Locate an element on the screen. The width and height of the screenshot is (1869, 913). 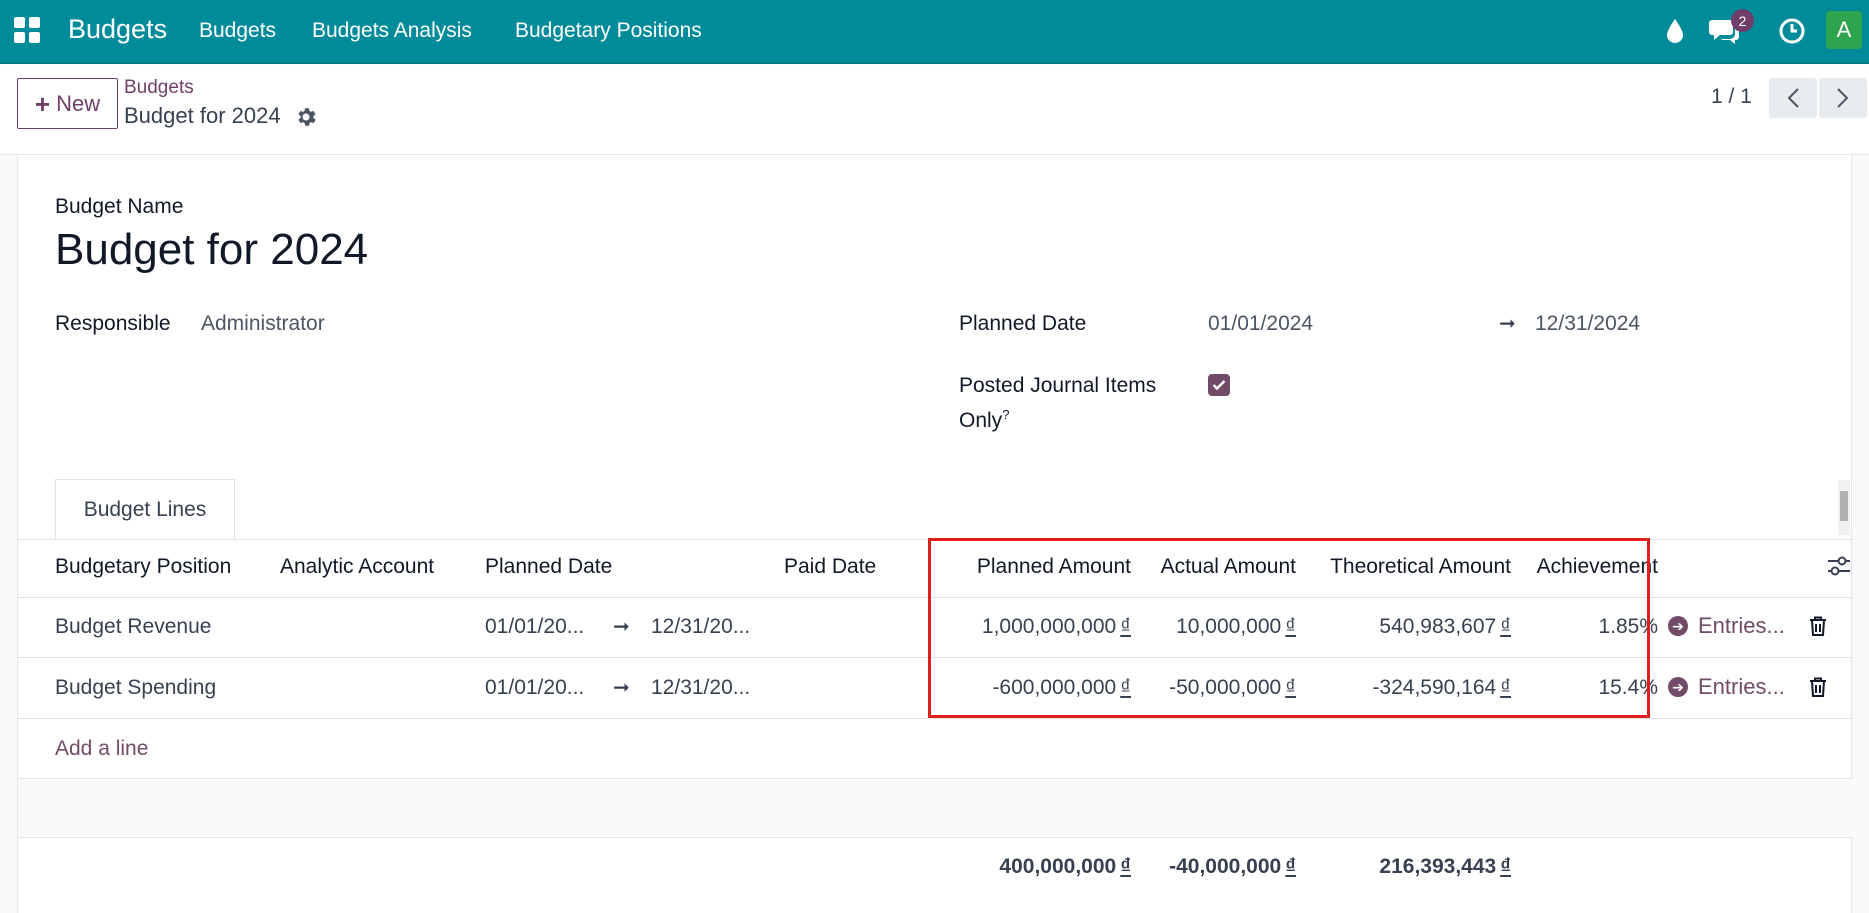
responsible-label: Responsible is located at coordinates (113, 323).